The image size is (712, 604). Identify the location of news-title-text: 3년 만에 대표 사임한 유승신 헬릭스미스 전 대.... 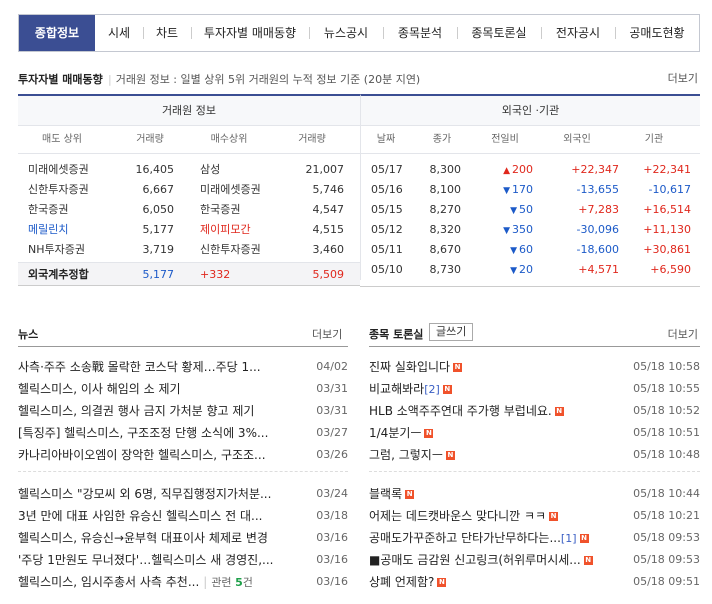
(140, 516).